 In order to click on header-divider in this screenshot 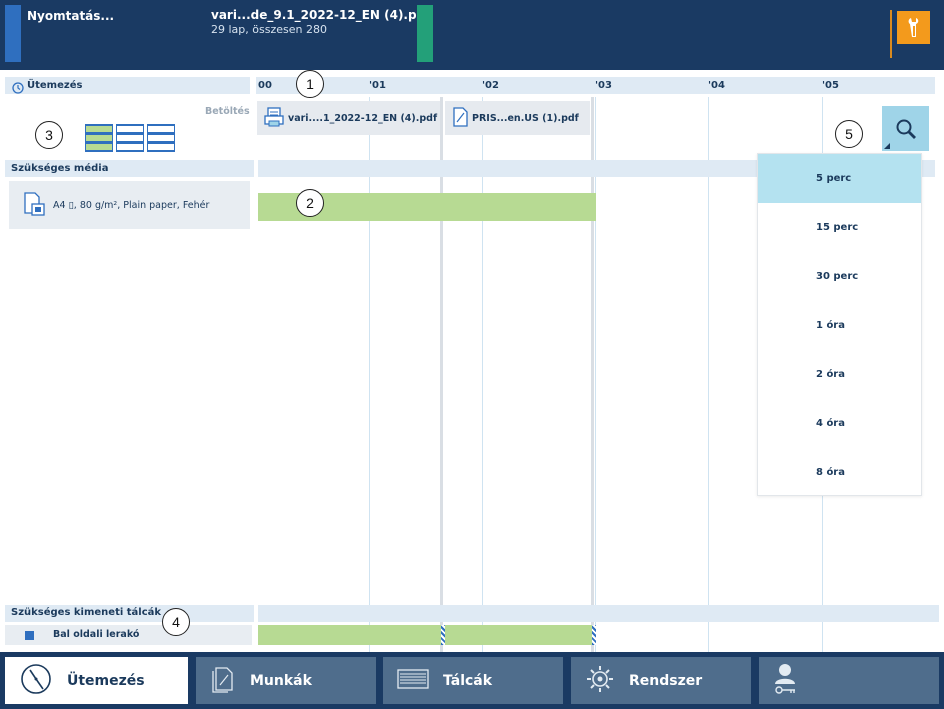, I will do `click(891, 34)`.